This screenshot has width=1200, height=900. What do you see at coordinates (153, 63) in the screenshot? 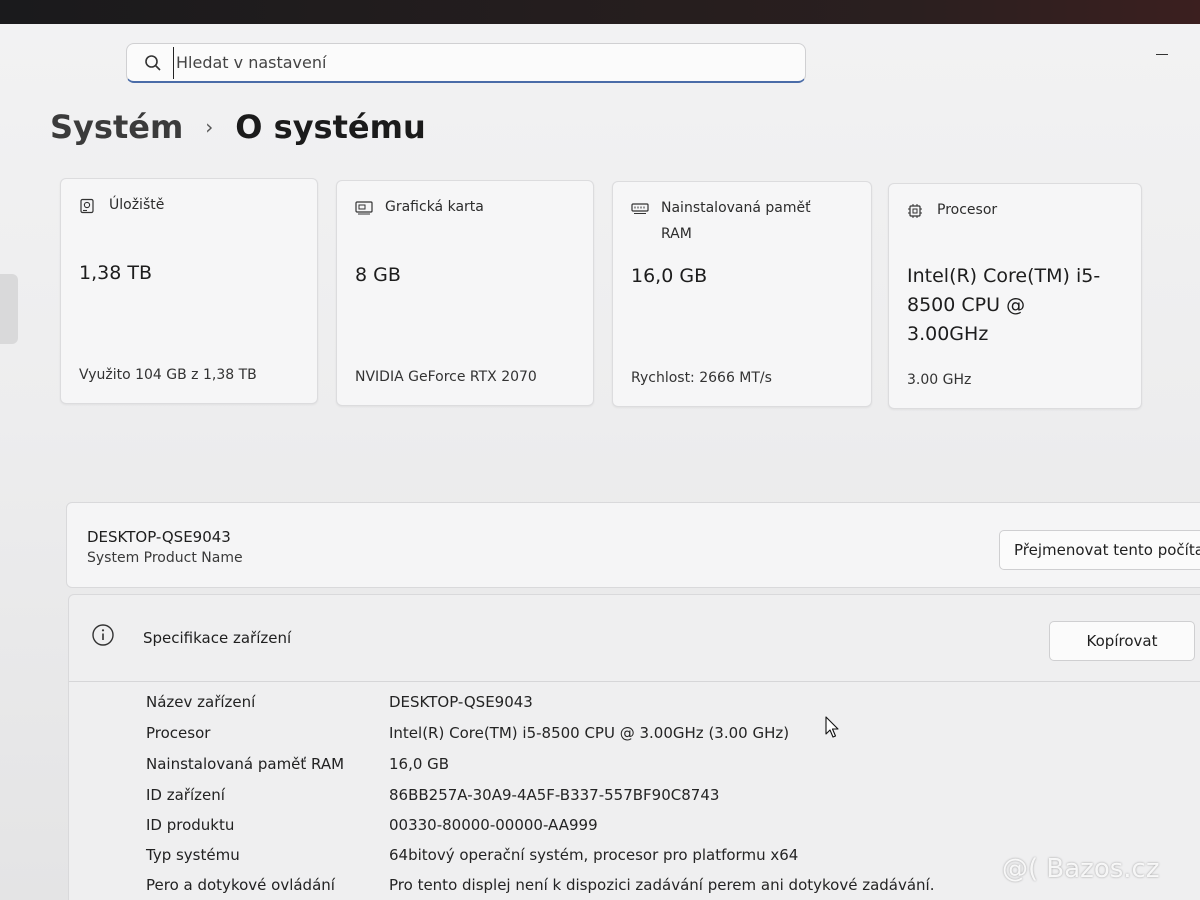
I see `search-icon` at bounding box center [153, 63].